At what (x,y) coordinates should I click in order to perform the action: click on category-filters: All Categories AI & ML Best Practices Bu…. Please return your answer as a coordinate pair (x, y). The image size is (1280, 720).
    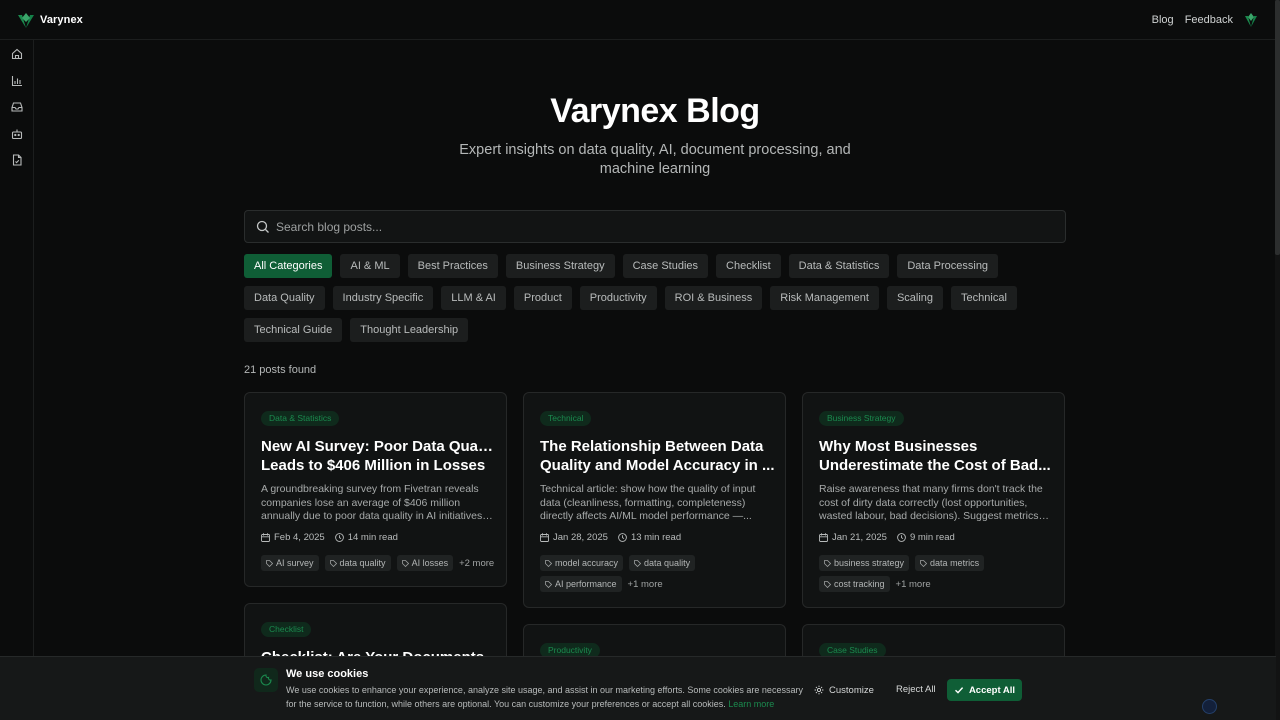
    Looking at the image, I should click on (659, 298).